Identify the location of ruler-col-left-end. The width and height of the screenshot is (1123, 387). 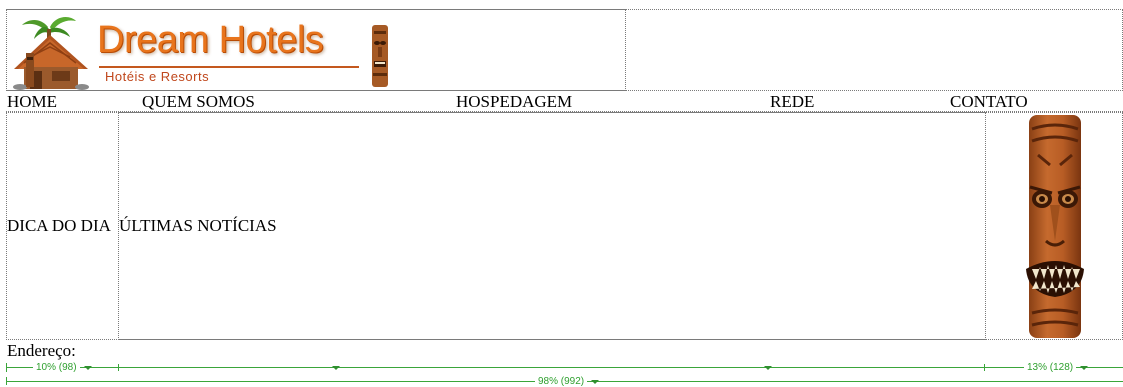
(6, 367).